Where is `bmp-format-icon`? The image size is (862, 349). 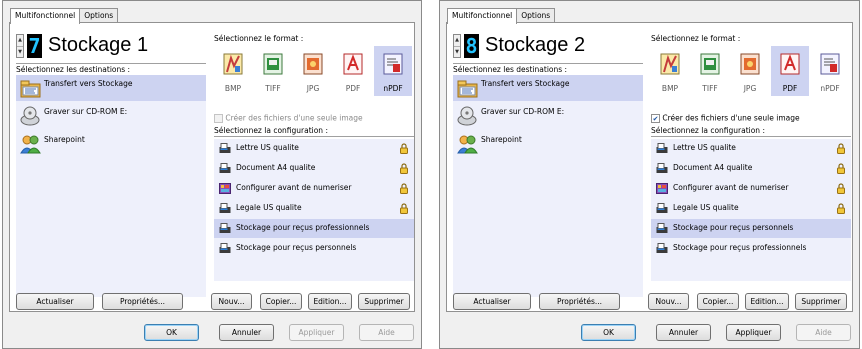 bmp-format-icon is located at coordinates (233, 64).